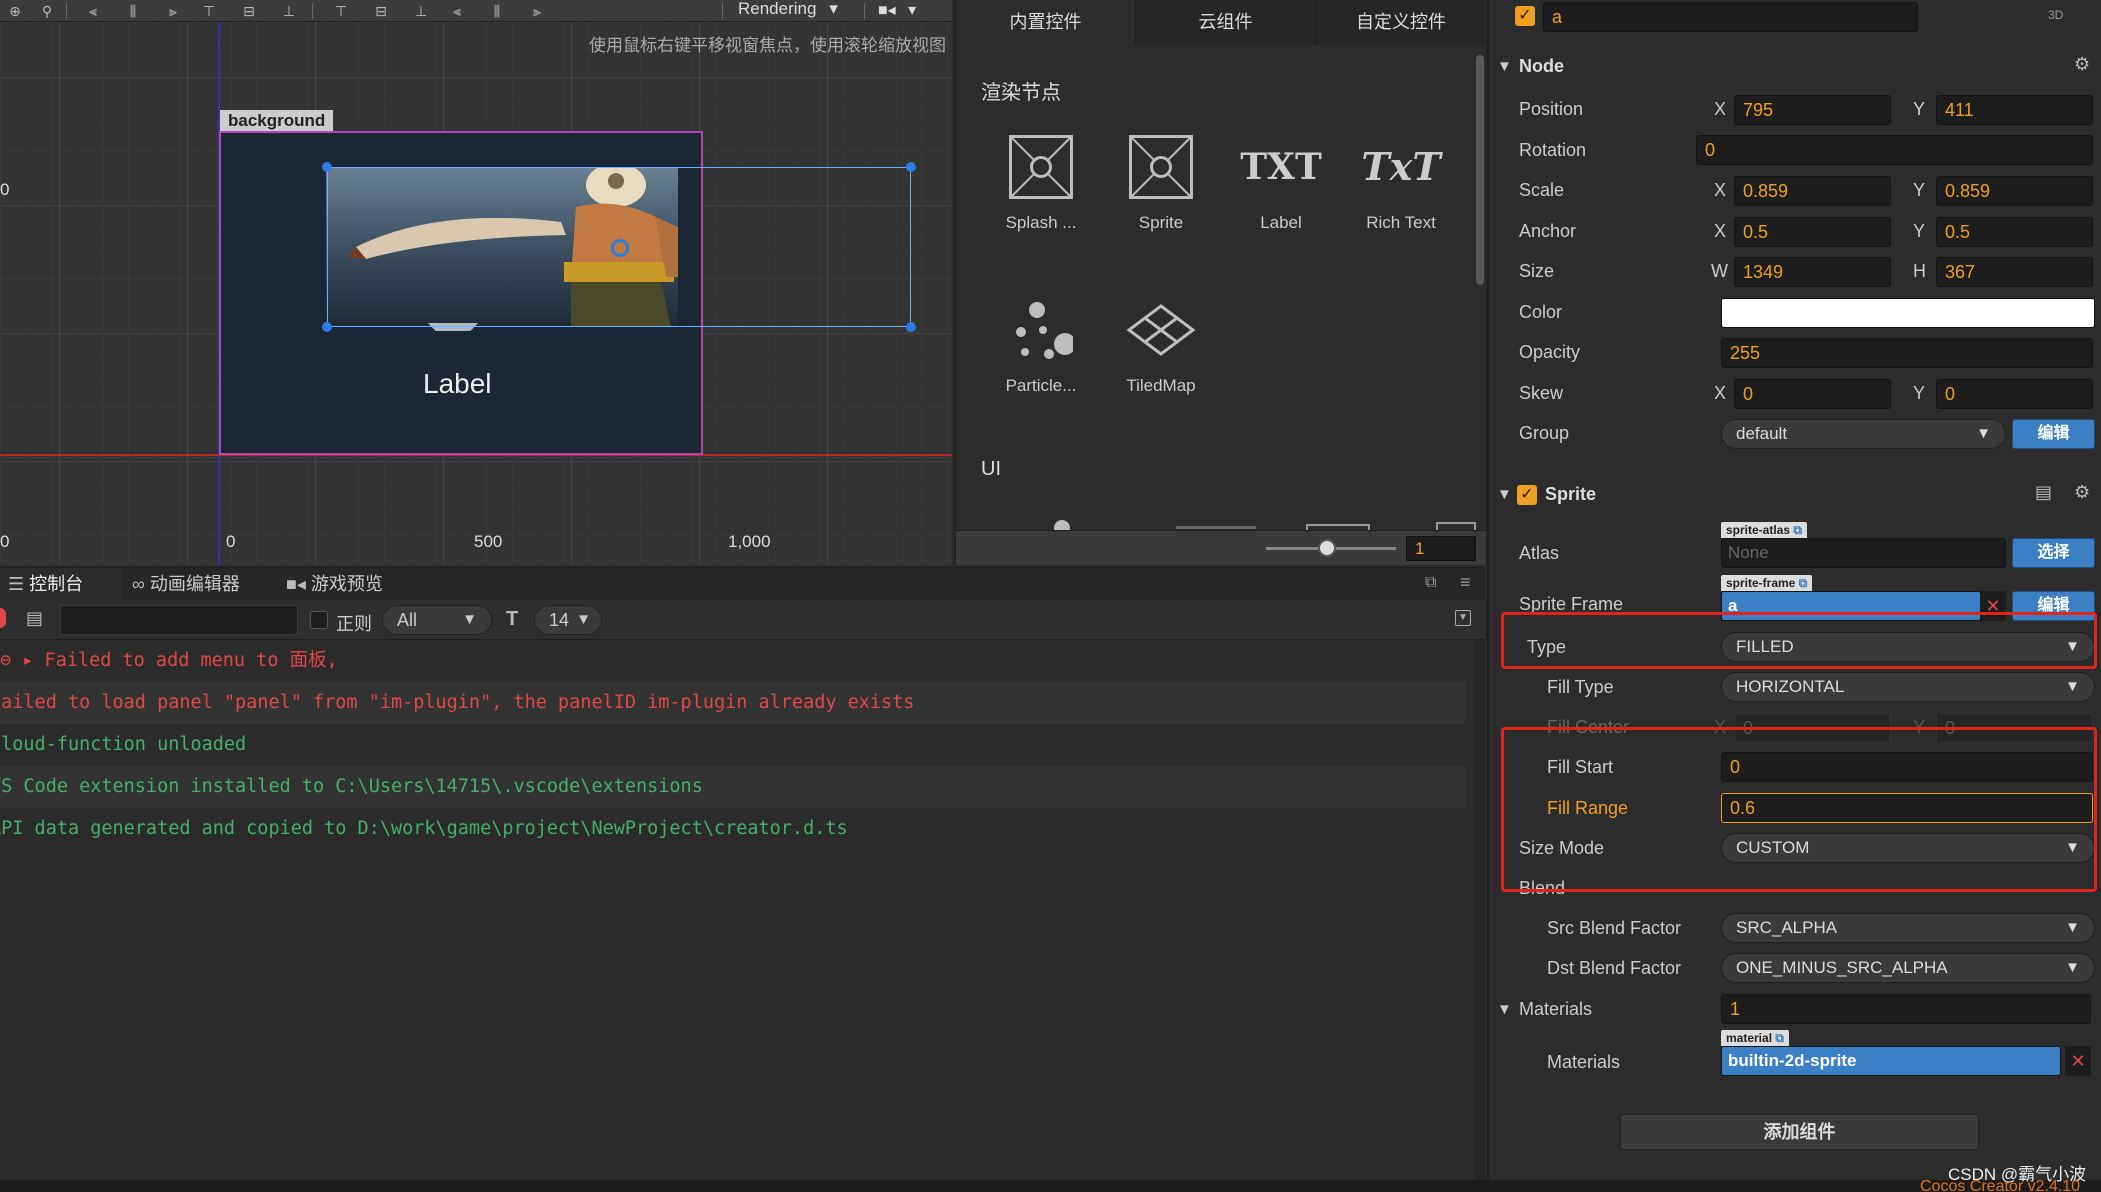 This screenshot has height=1192, width=2101. Describe the element at coordinates (2053, 434) in the screenshot. I see `edit-group-button: 编辑` at that location.